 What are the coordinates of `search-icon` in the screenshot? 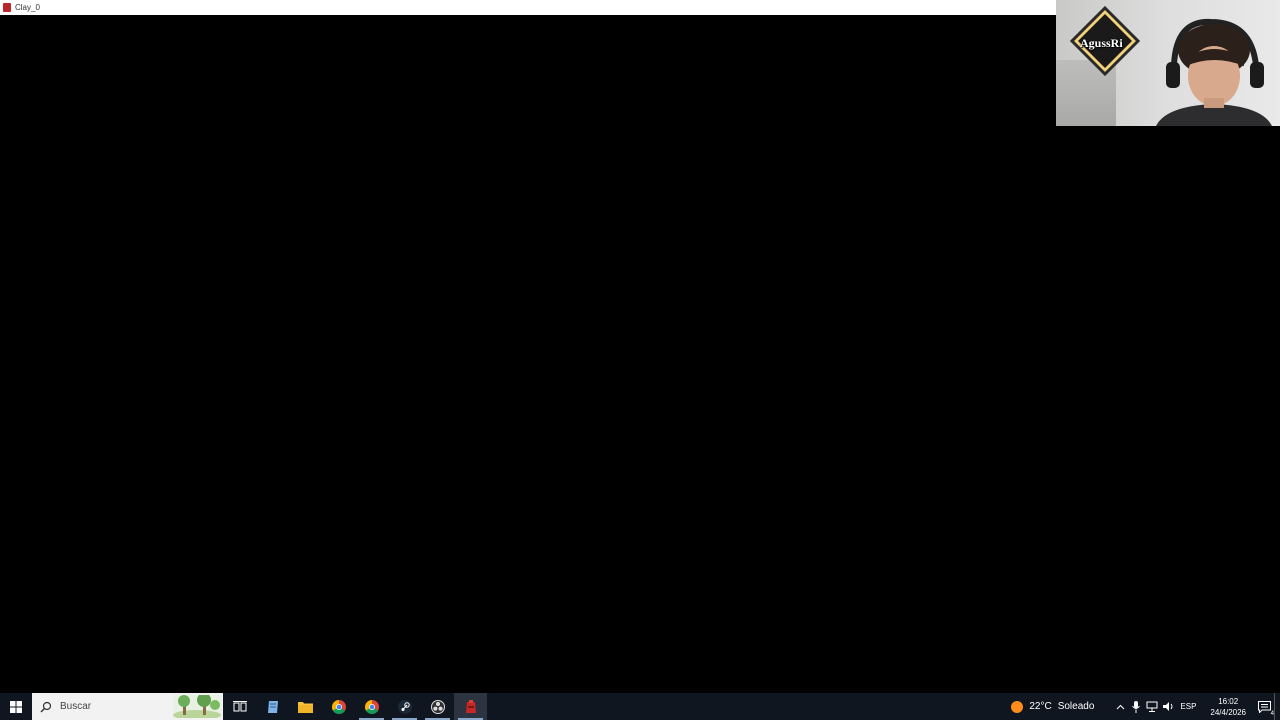 It's located at (46, 706).